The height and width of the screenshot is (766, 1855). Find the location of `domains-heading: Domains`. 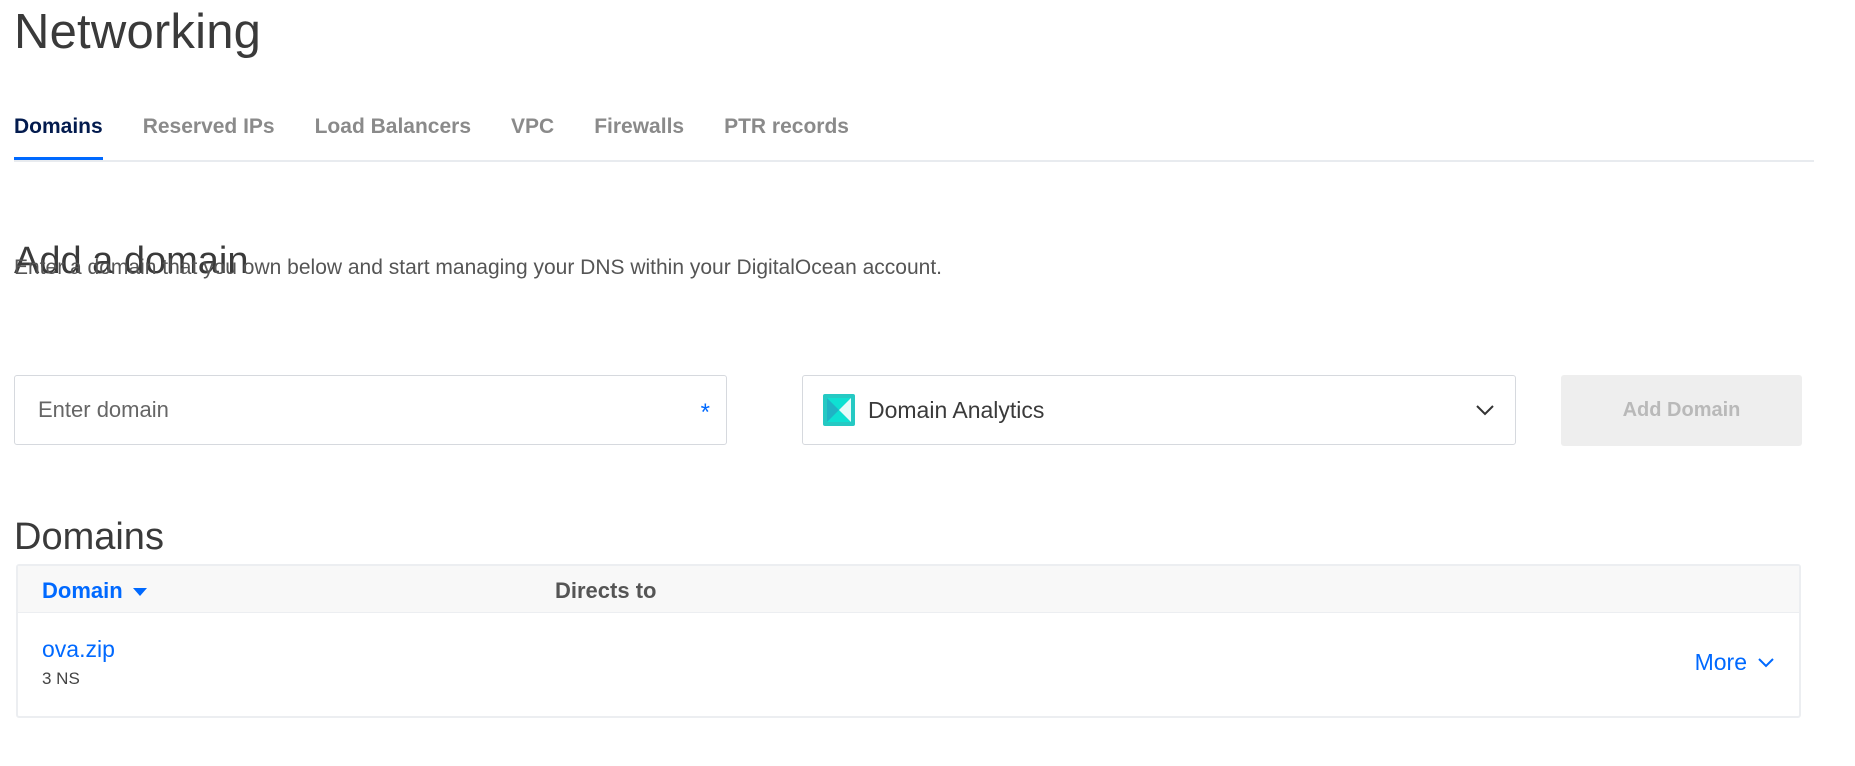

domains-heading: Domains is located at coordinates (89, 537).